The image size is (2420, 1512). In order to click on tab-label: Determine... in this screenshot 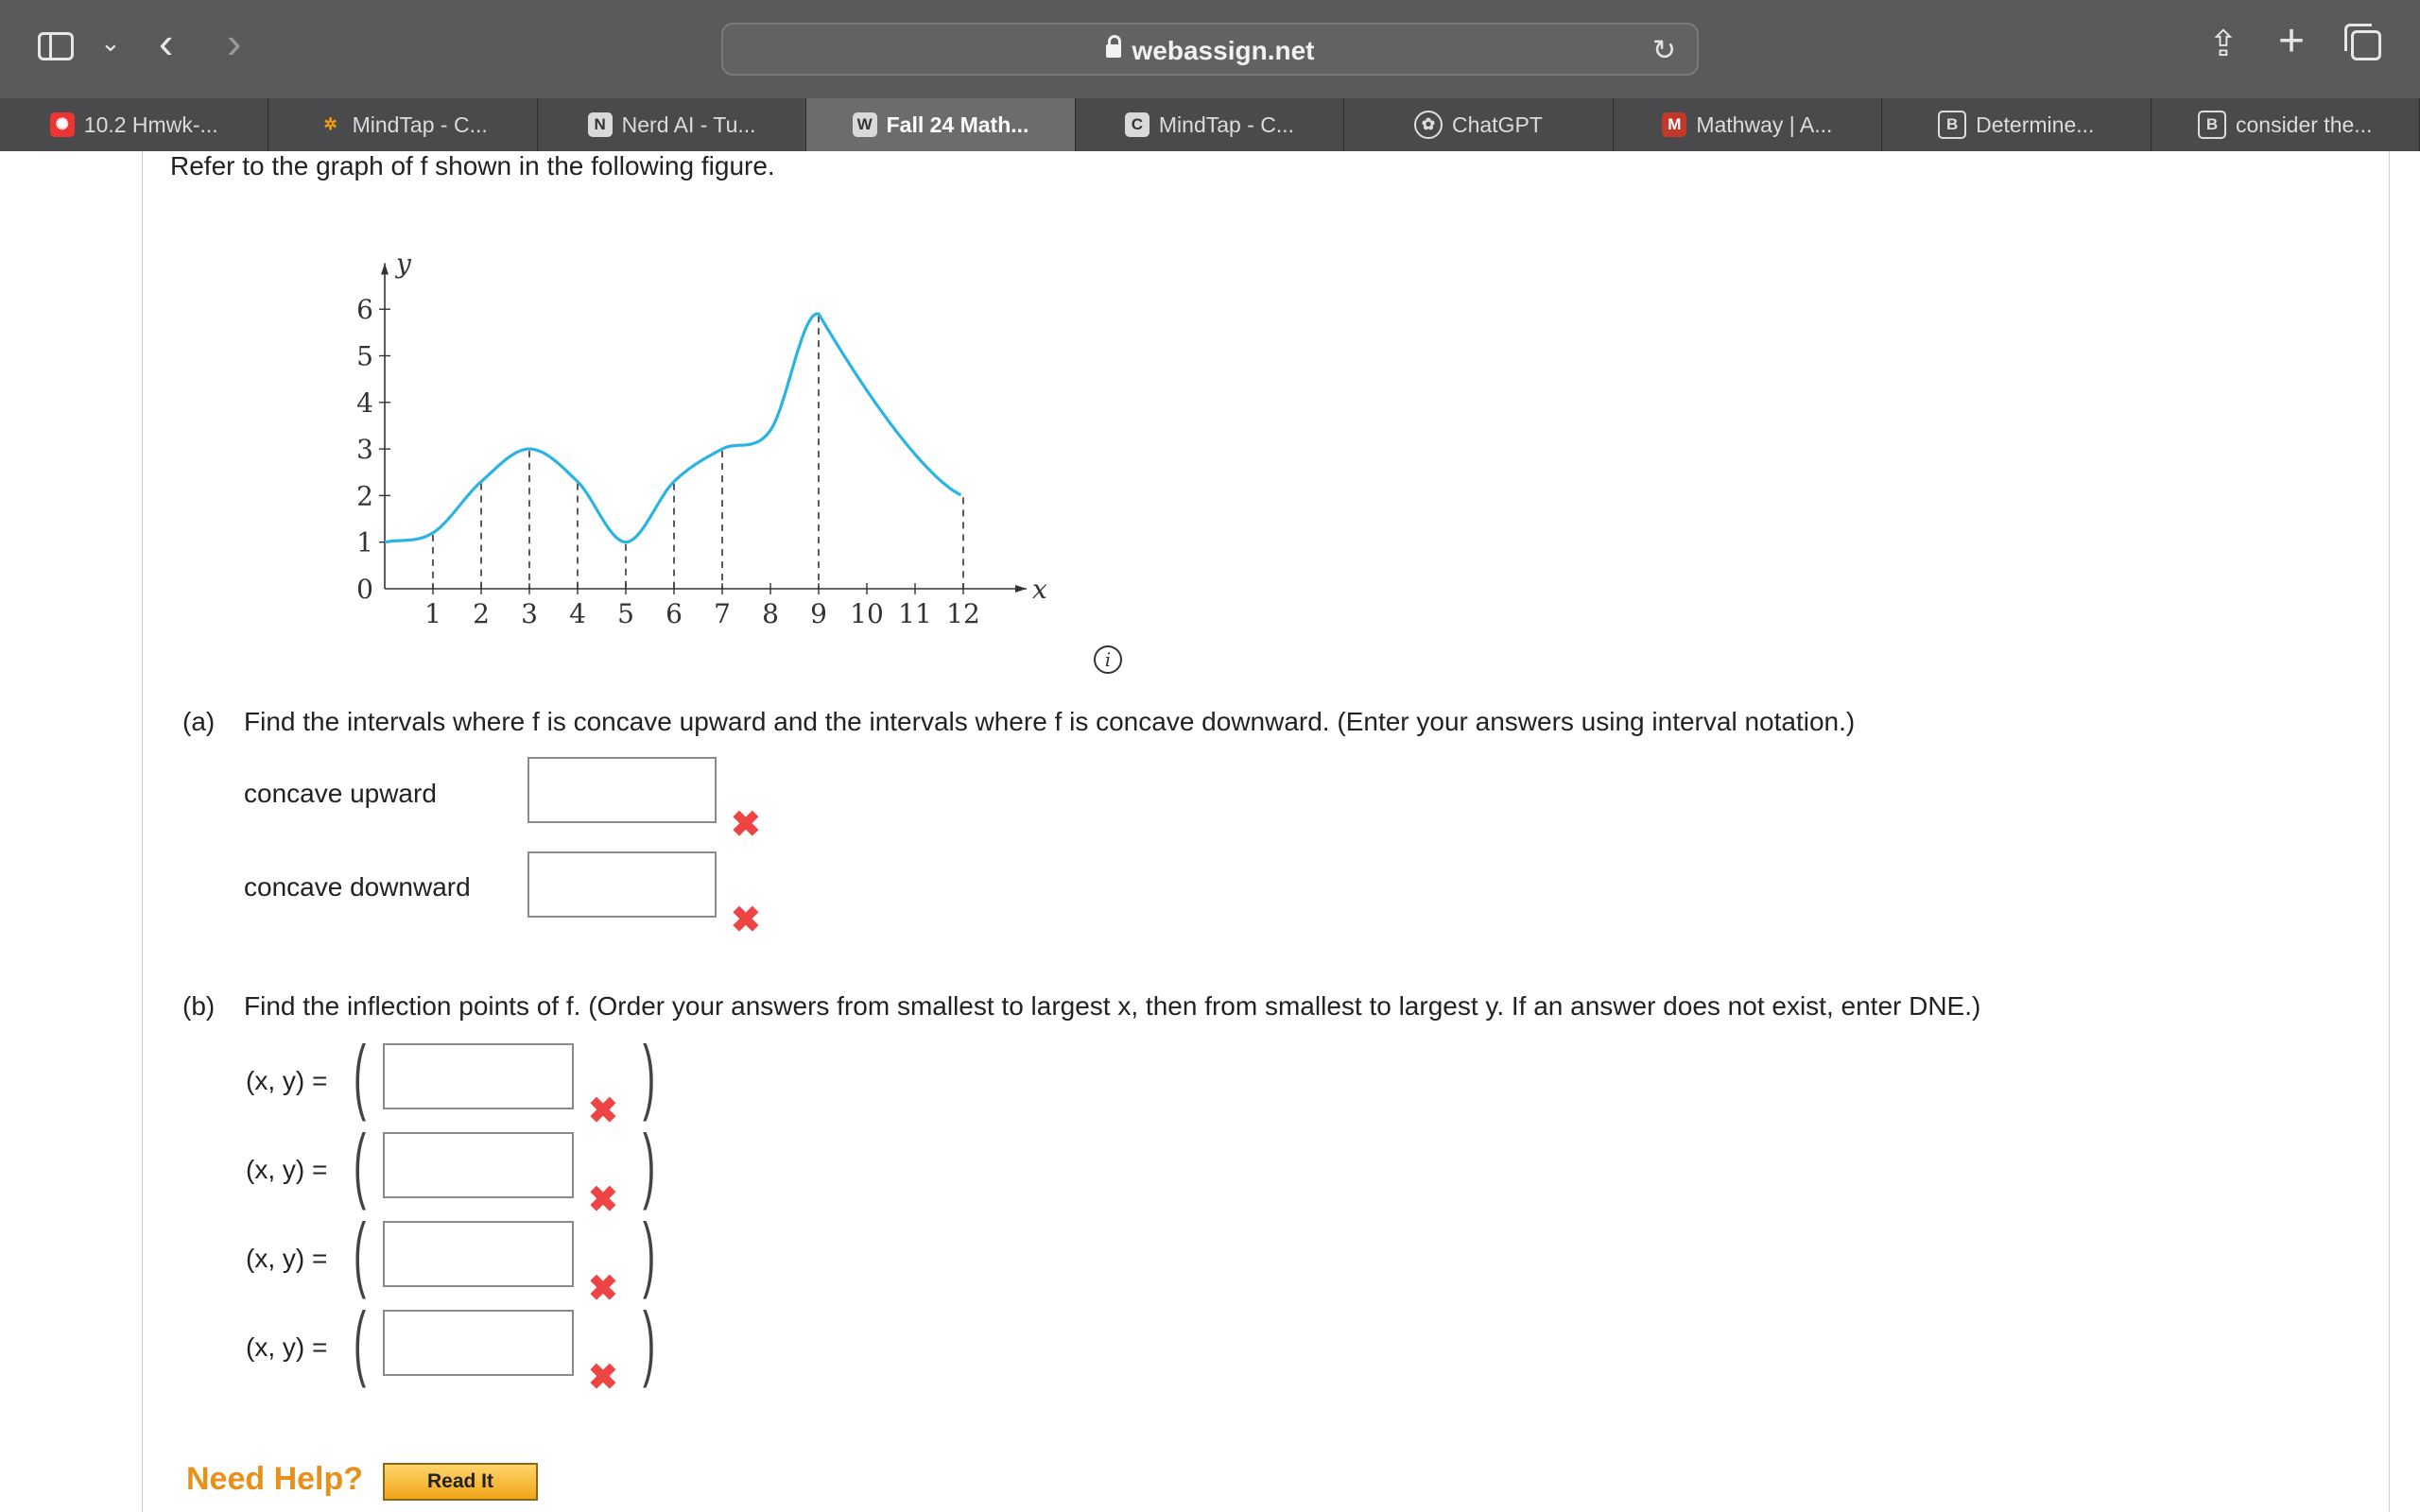, I will do `click(2035, 124)`.